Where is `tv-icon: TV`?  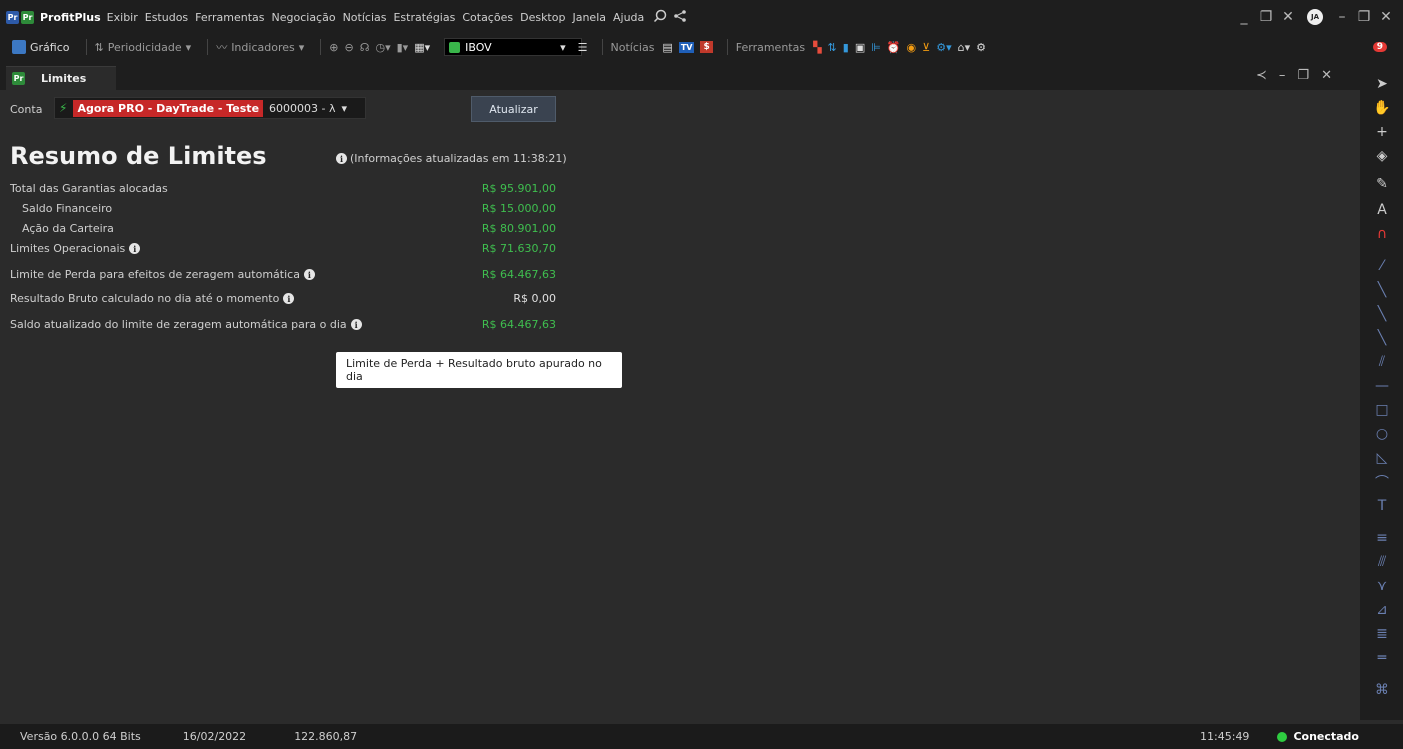
tv-icon: TV is located at coordinates (686, 47).